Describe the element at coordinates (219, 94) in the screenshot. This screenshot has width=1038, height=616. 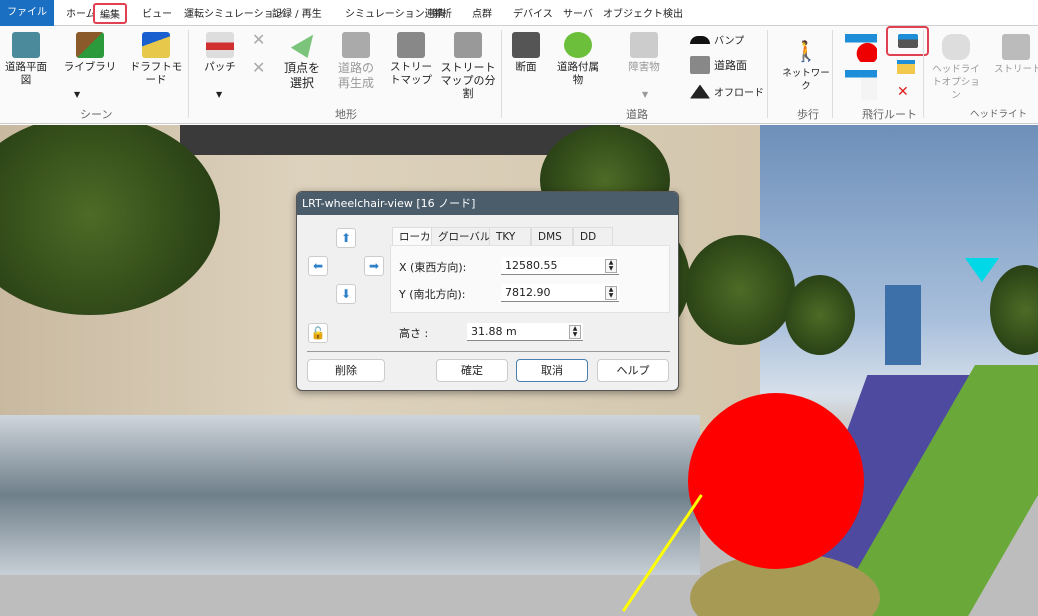
I see `patch-dropdown-icon: ▼` at that location.